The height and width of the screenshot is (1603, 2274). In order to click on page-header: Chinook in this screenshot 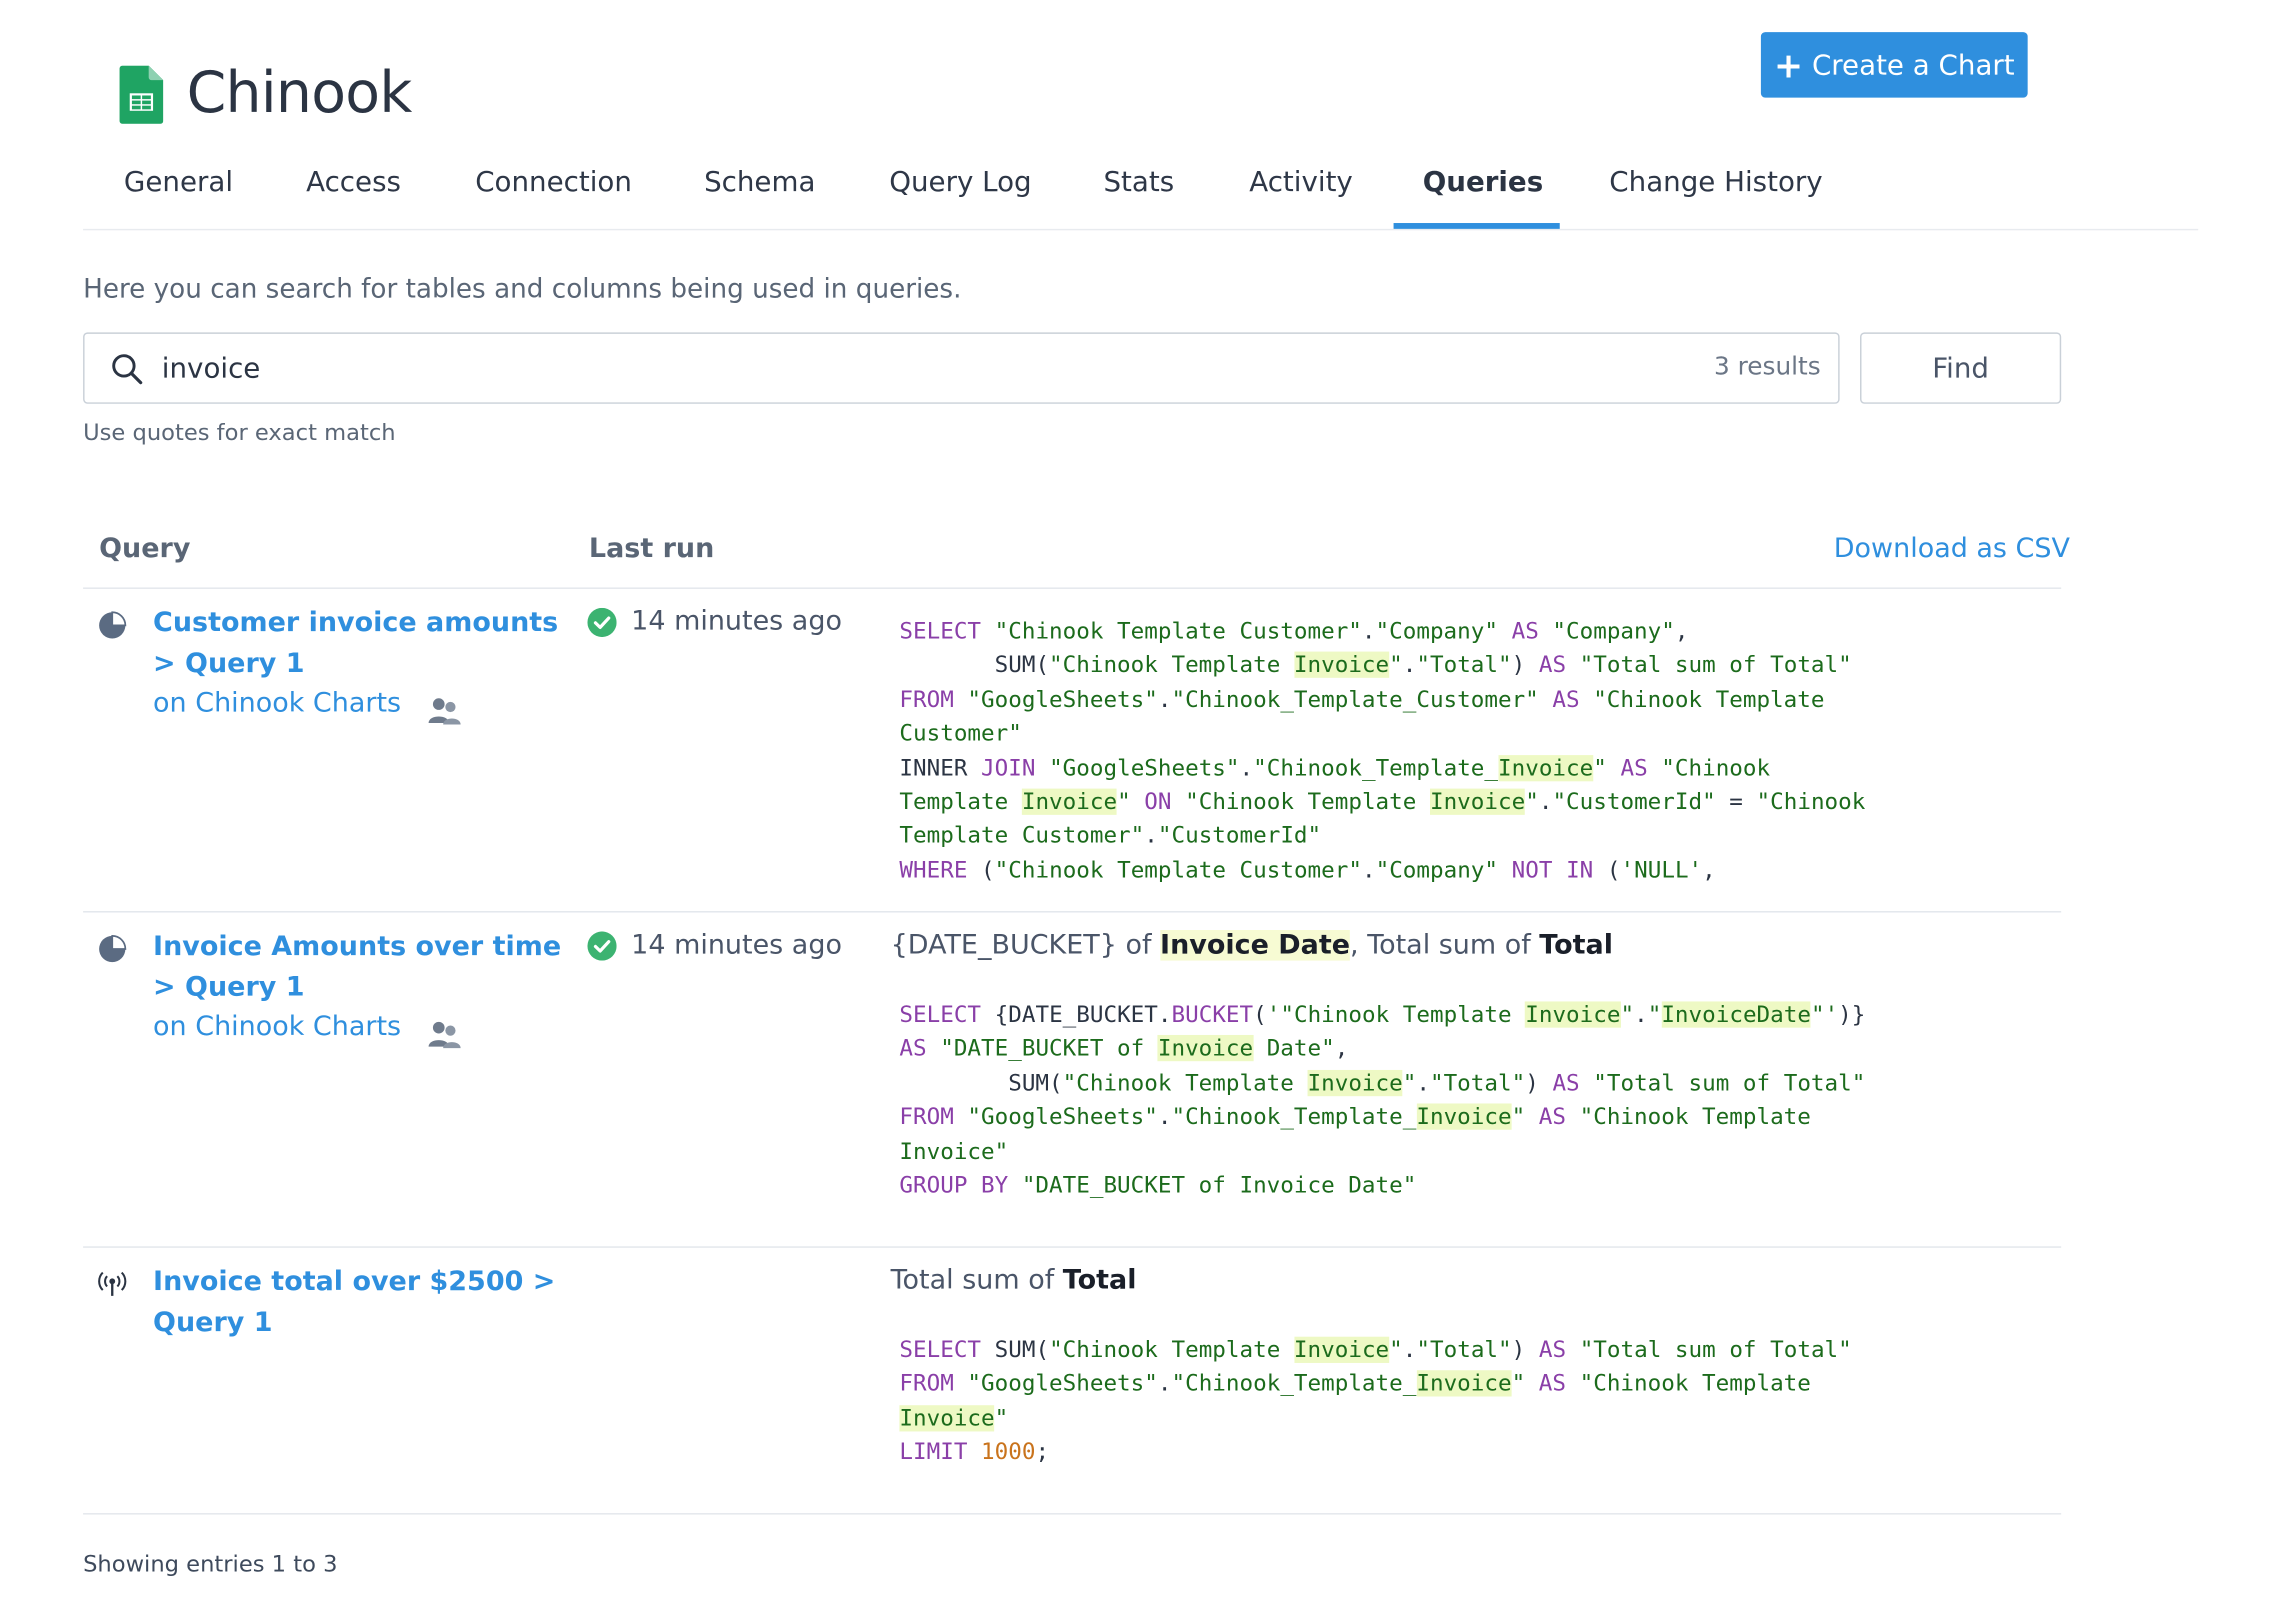, I will do `click(266, 94)`.